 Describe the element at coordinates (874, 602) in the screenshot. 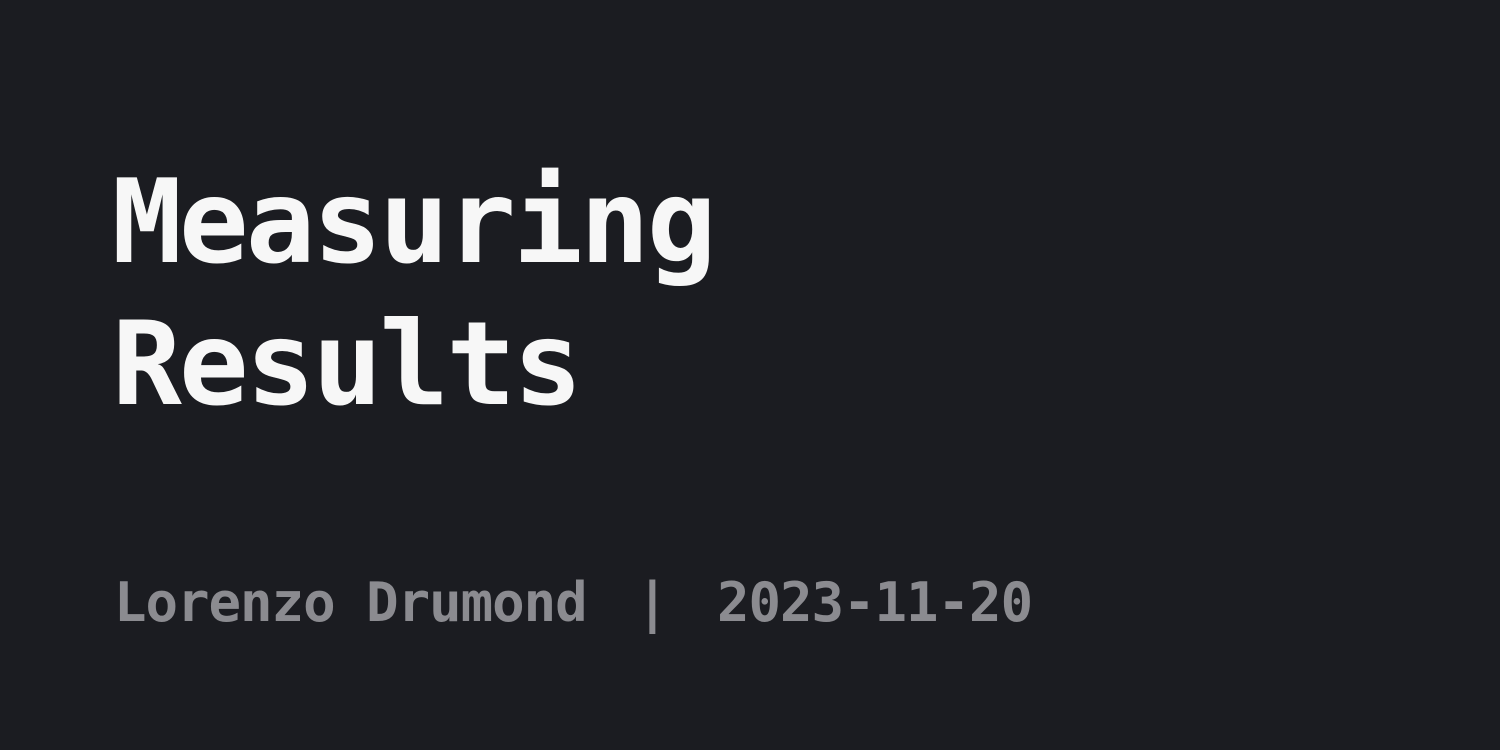

I see `publish-date: 2023-11-20` at that location.